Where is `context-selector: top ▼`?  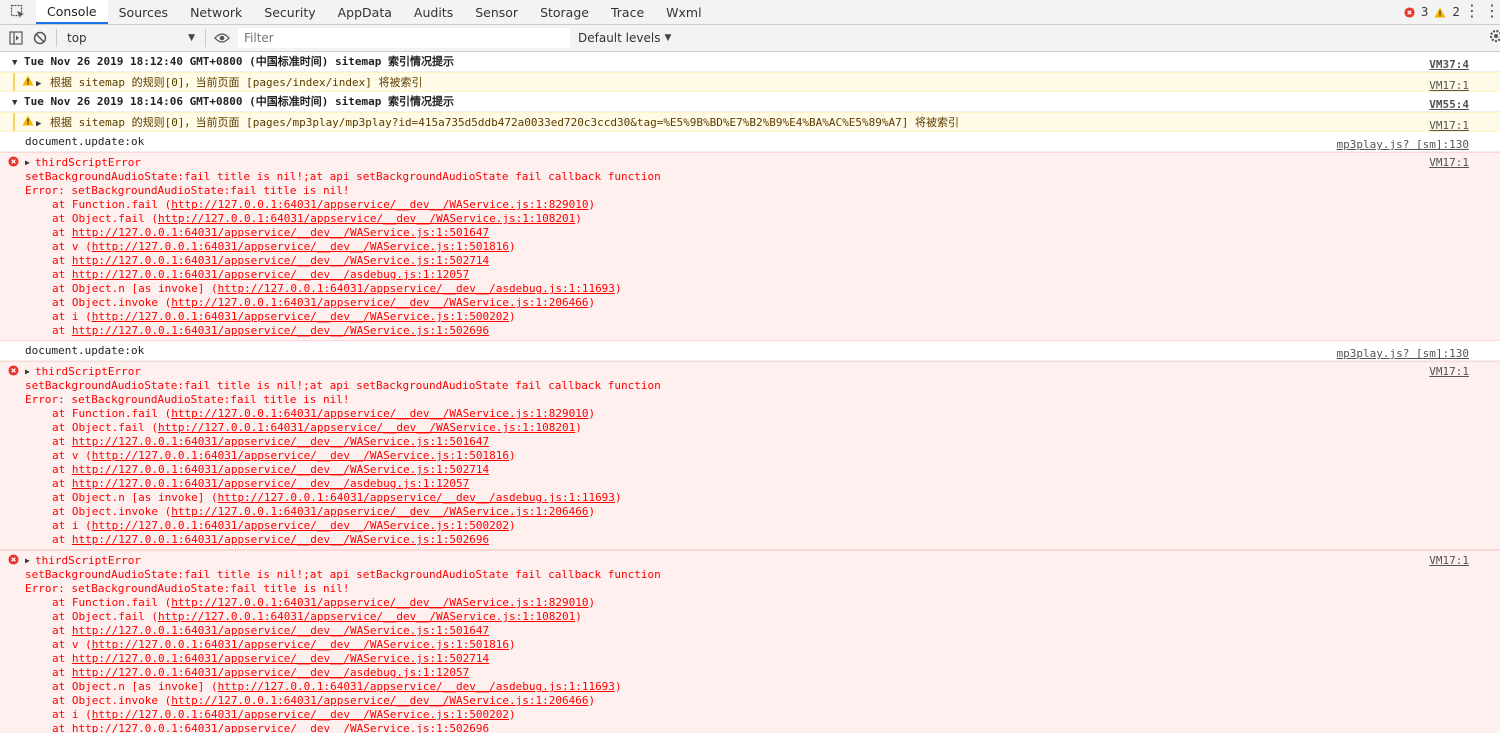 context-selector: top ▼ is located at coordinates (131, 38).